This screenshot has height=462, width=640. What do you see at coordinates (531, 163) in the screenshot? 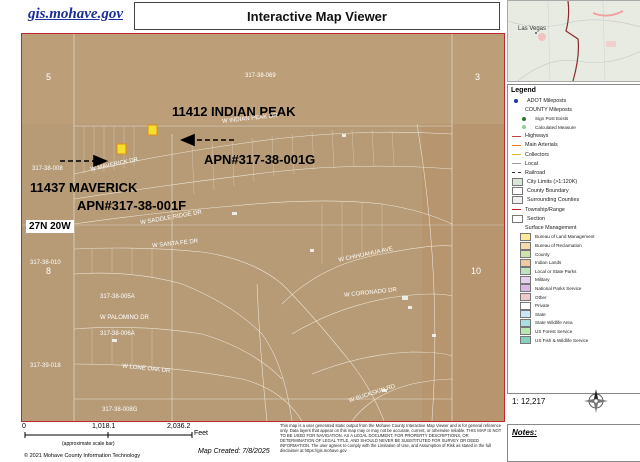
I see `legend-item-label: Local` at bounding box center [531, 163].